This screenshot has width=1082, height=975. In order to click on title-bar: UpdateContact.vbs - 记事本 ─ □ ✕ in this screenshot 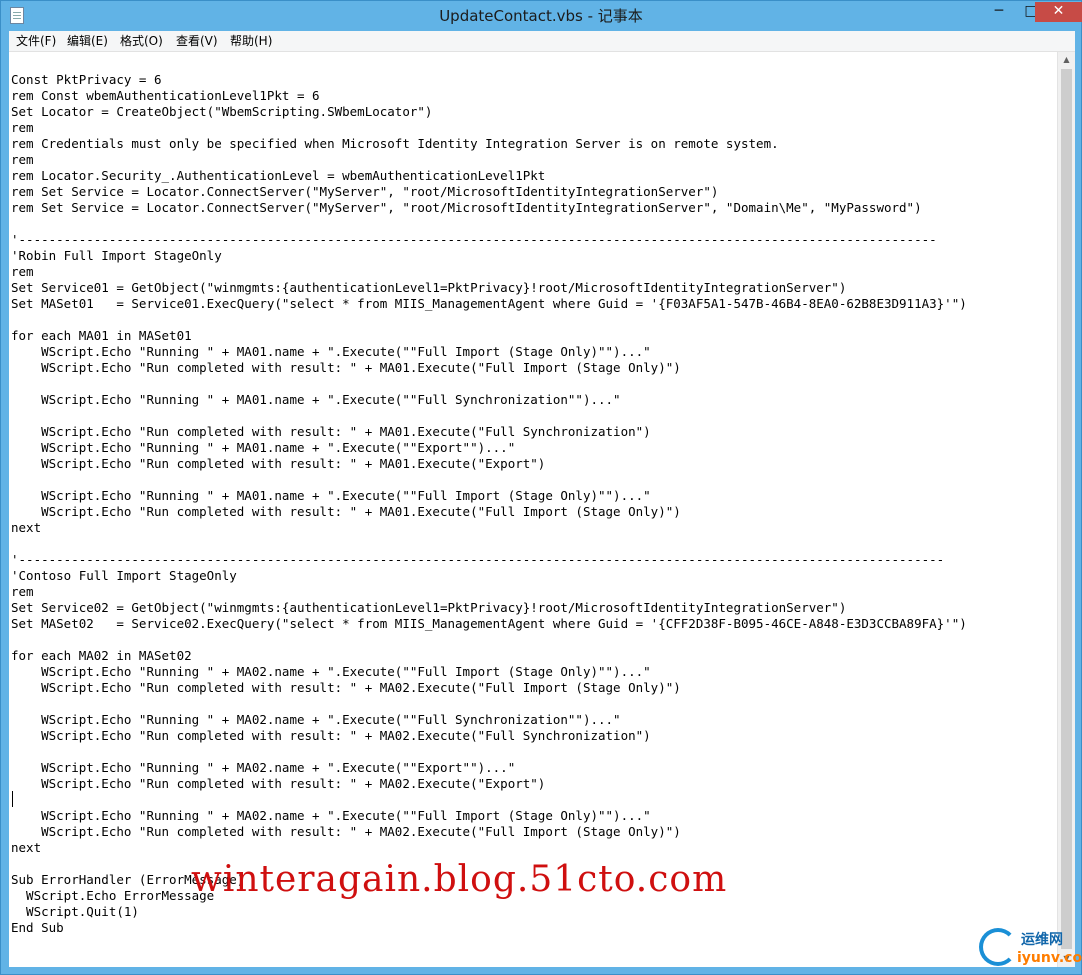, I will do `click(541, 16)`.